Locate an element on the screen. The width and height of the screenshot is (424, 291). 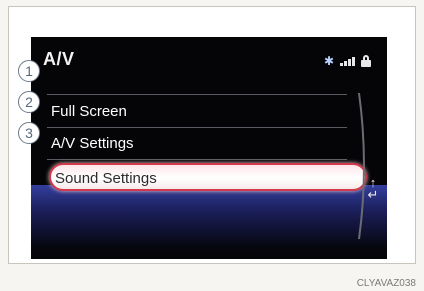
scroll-arc is located at coordinates (364, 166).